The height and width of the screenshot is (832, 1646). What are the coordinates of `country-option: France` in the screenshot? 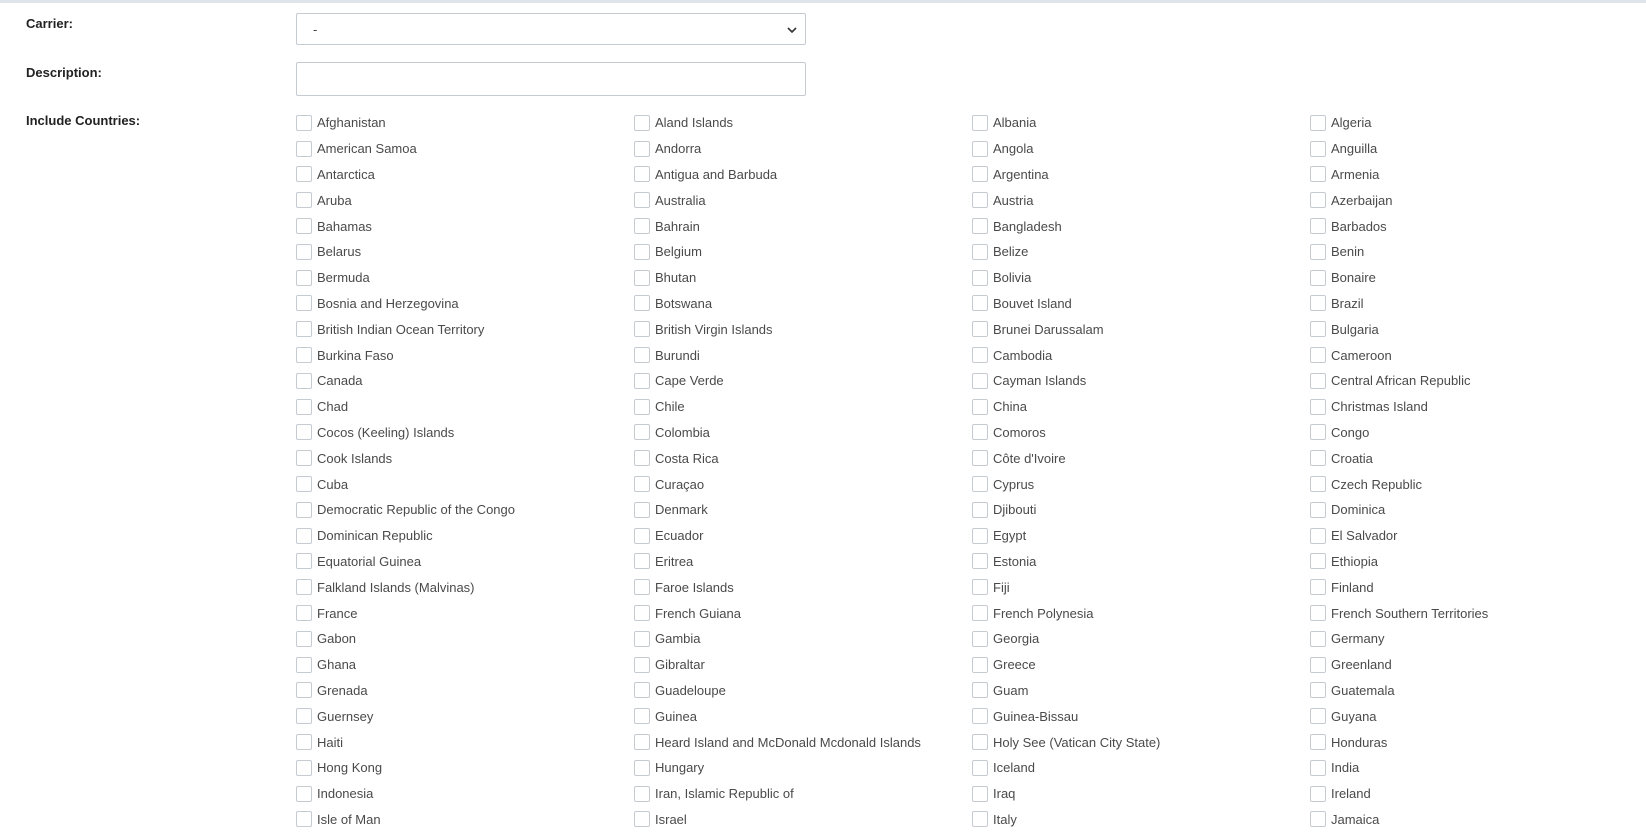 It's located at (465, 613).